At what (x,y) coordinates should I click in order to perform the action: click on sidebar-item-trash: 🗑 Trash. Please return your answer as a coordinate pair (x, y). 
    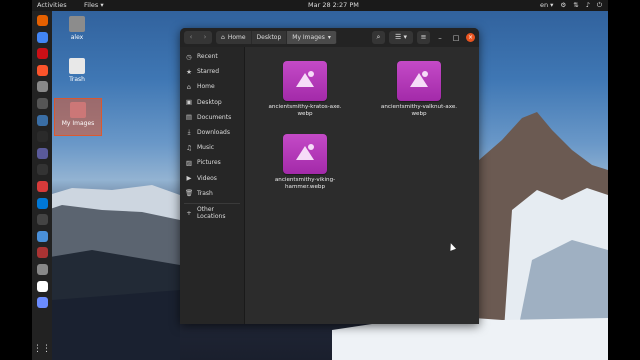
    Looking at the image, I should click on (212, 193).